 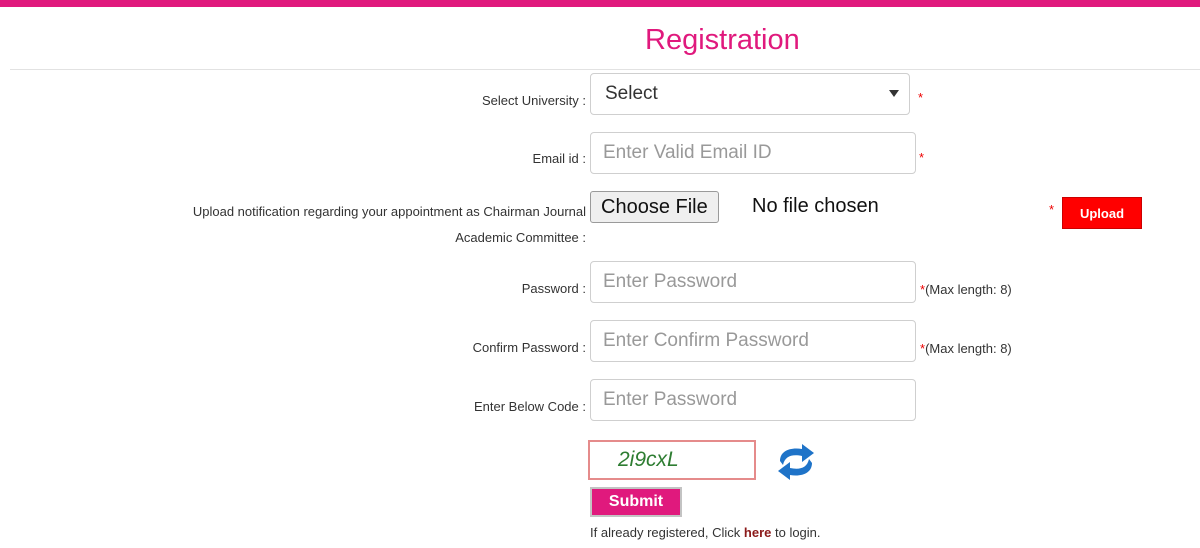 What do you see at coordinates (894, 93) in the screenshot?
I see `chevron-down-icon` at bounding box center [894, 93].